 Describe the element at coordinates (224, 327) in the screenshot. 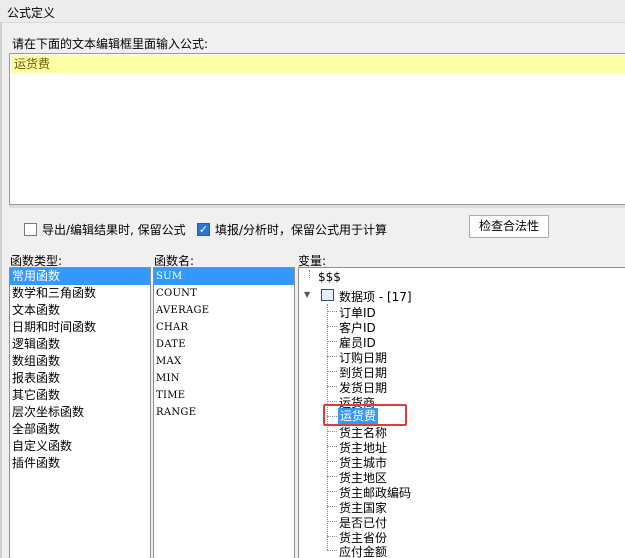

I see `function-name-item: CHAR` at that location.